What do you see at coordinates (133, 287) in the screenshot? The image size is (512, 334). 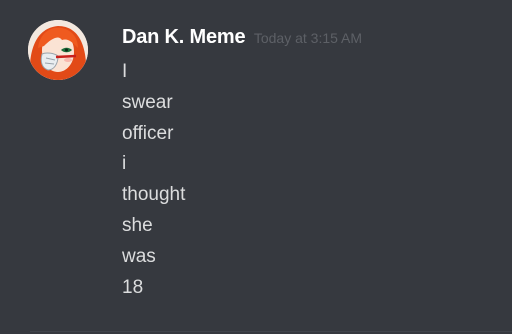 I see `message-line: 18` at bounding box center [133, 287].